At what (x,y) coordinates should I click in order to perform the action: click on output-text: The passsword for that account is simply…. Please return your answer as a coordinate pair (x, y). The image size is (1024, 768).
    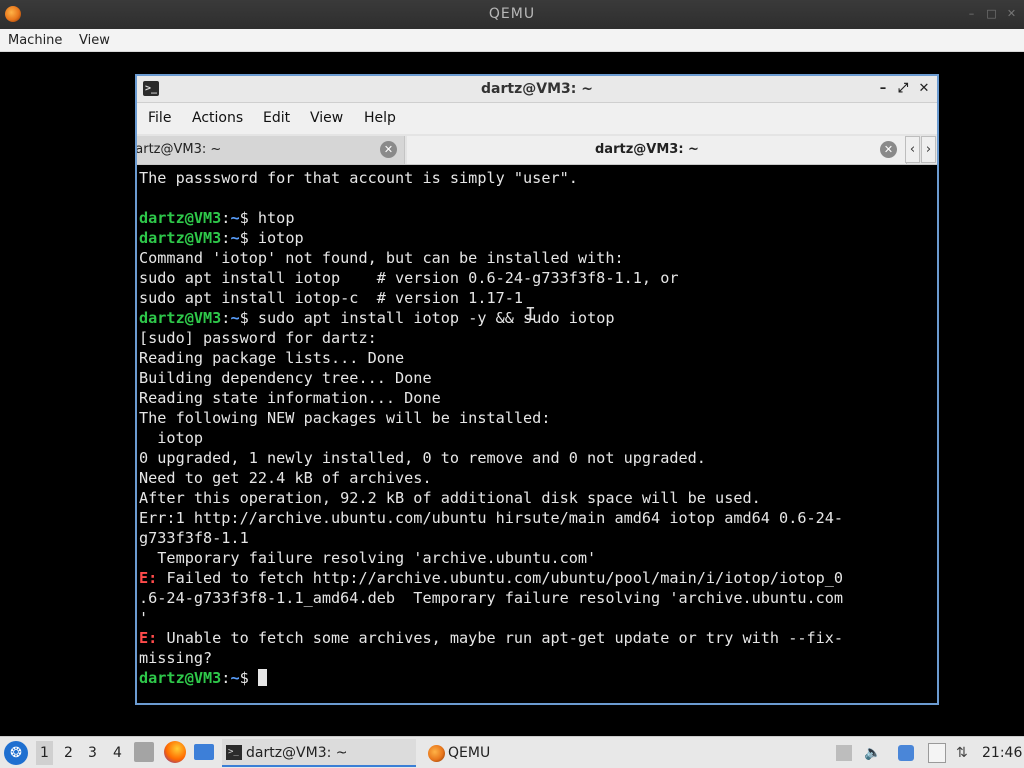
    Looking at the image, I should click on (358, 178).